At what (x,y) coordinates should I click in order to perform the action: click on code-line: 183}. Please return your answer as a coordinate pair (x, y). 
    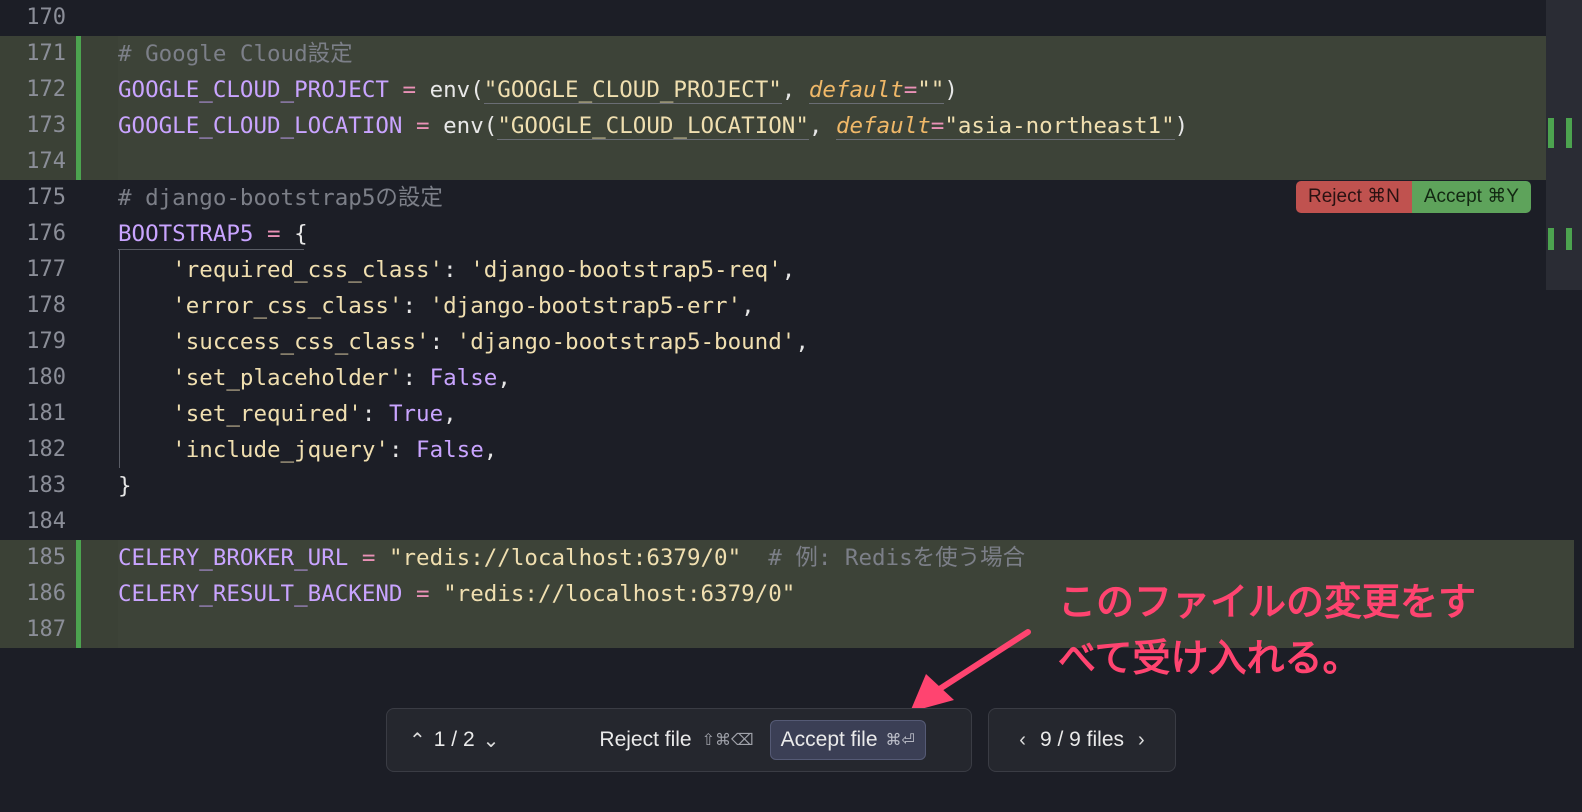
    Looking at the image, I should click on (787, 486).